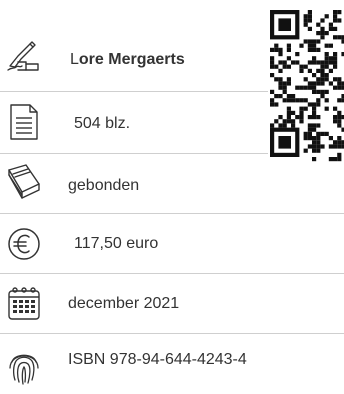 This screenshot has height=394, width=344. What do you see at coordinates (24, 56) in the screenshot?
I see `writing-hand-icon` at bounding box center [24, 56].